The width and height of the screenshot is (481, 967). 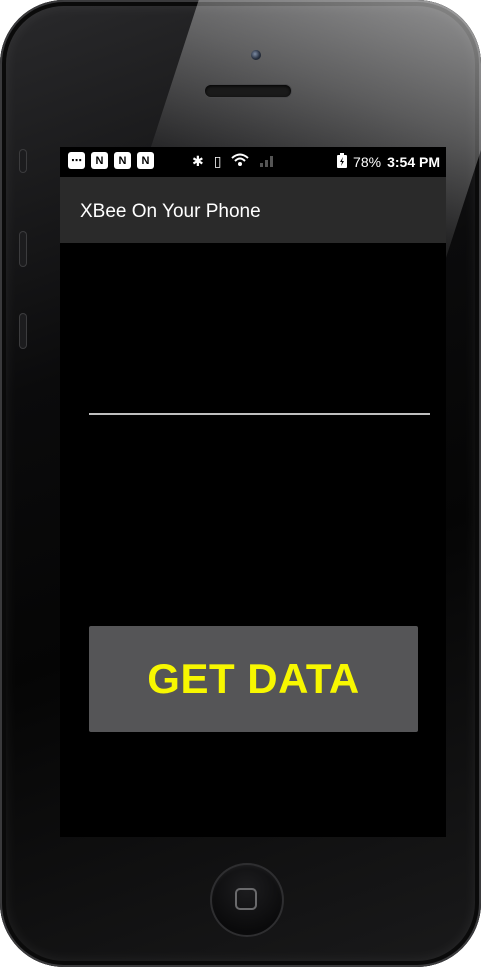 I want to click on home-button, so click(x=247, y=900).